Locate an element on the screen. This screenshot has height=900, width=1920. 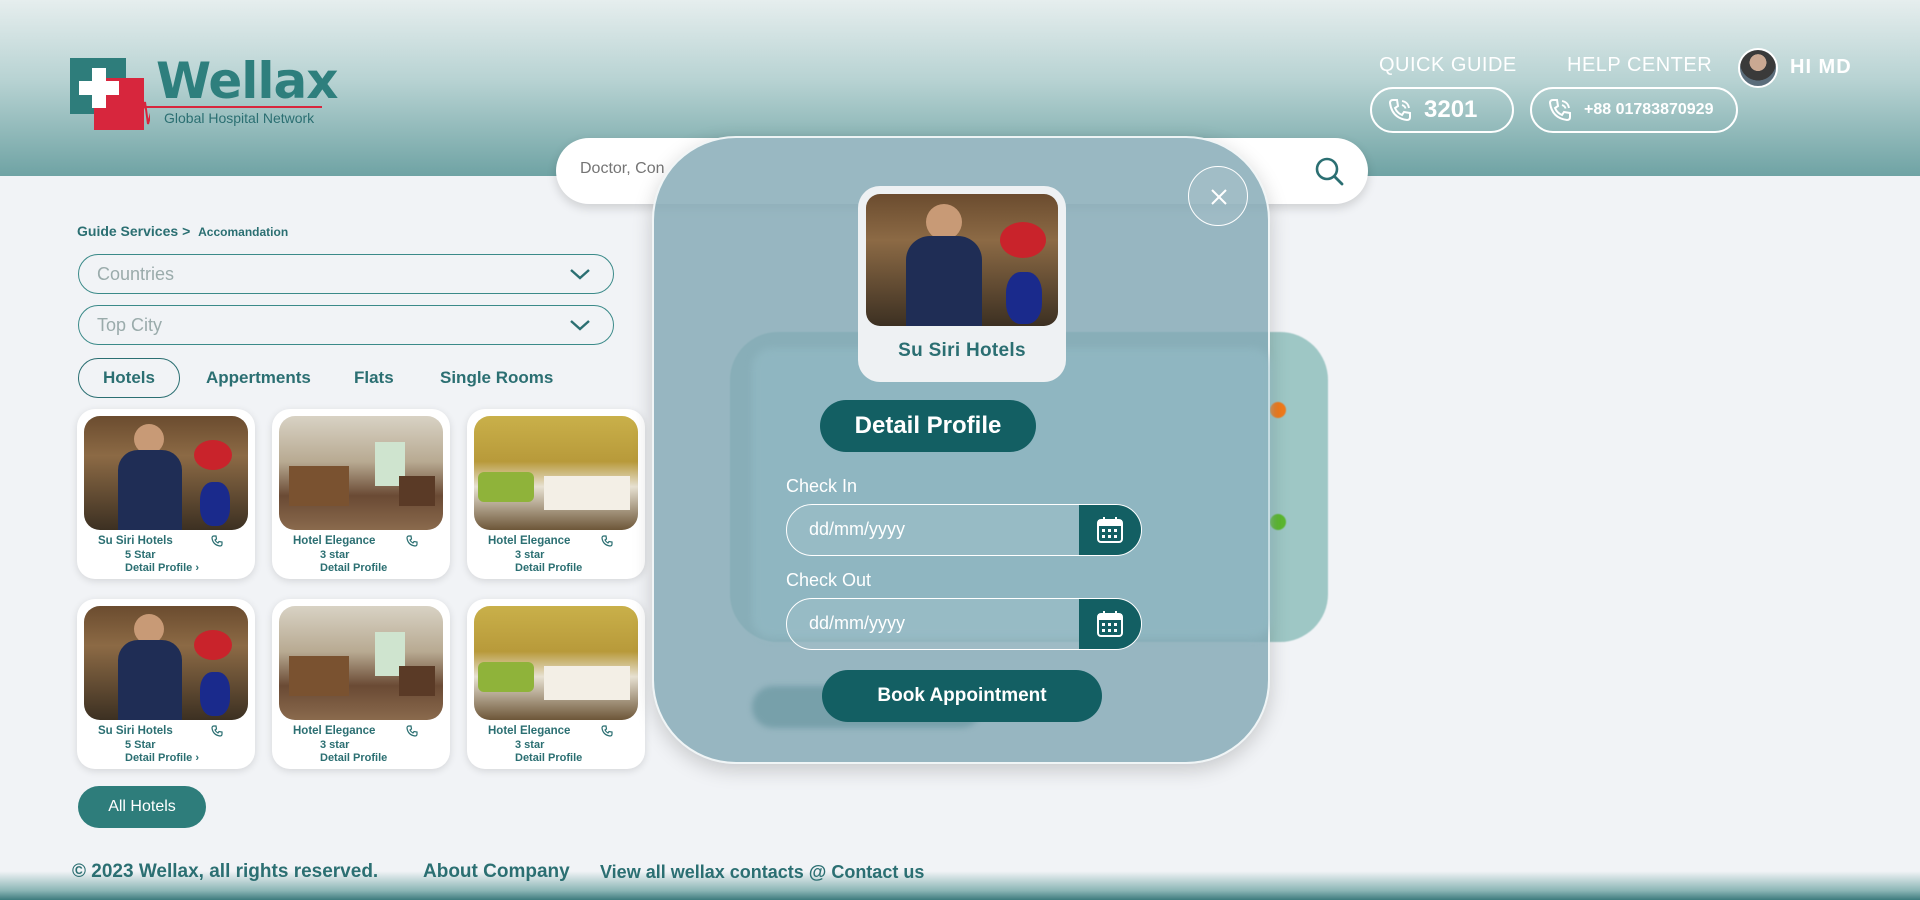
close-icon is located at coordinates (1219, 197).